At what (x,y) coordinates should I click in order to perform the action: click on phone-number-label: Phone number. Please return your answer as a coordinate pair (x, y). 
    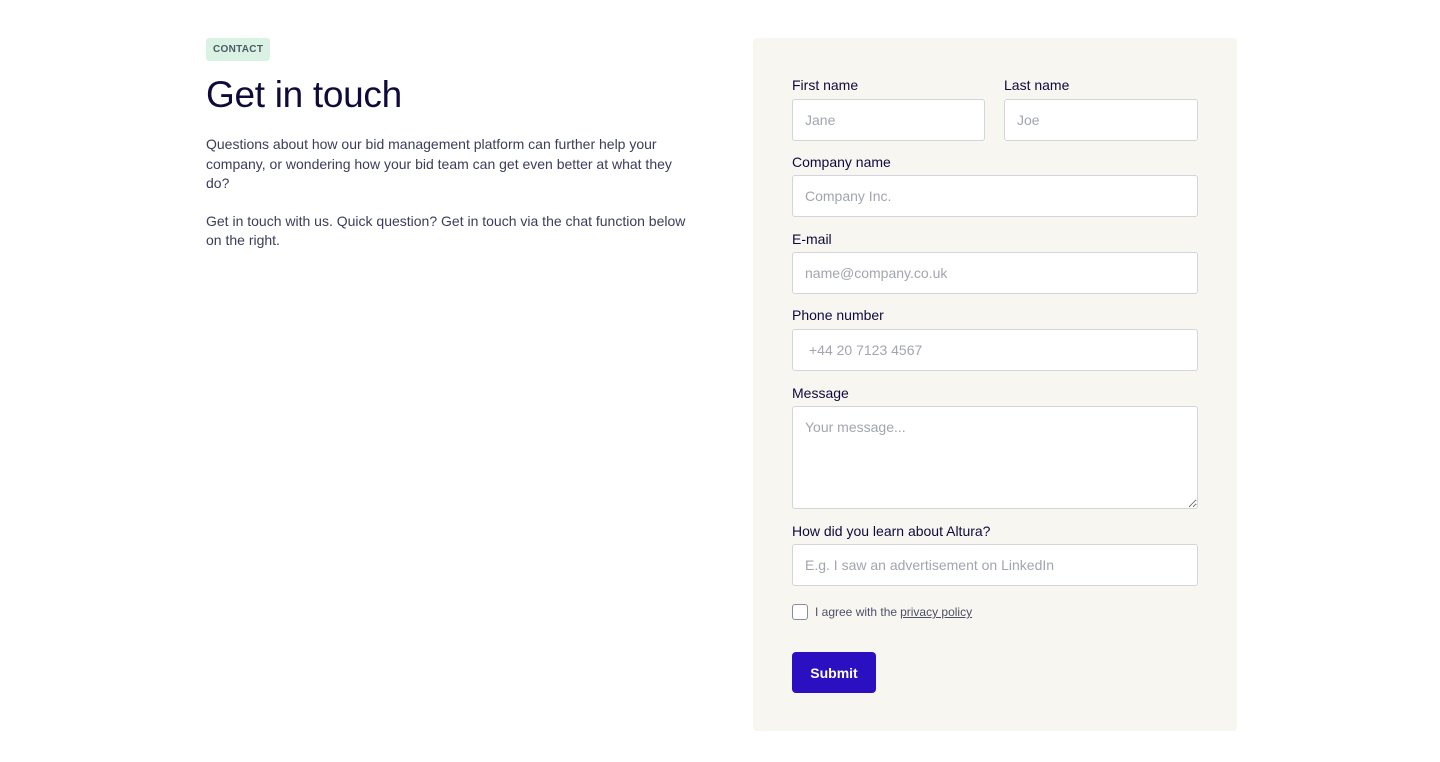
    Looking at the image, I should click on (838, 315).